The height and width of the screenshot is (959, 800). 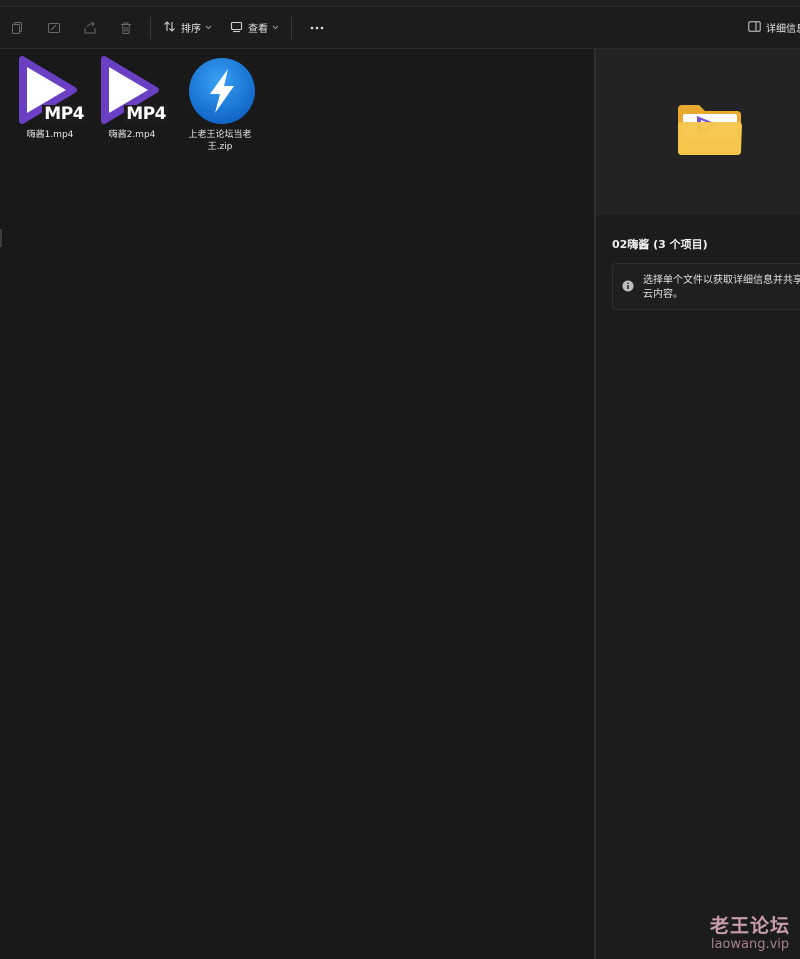 I want to click on delete-icon, so click(x=126, y=28).